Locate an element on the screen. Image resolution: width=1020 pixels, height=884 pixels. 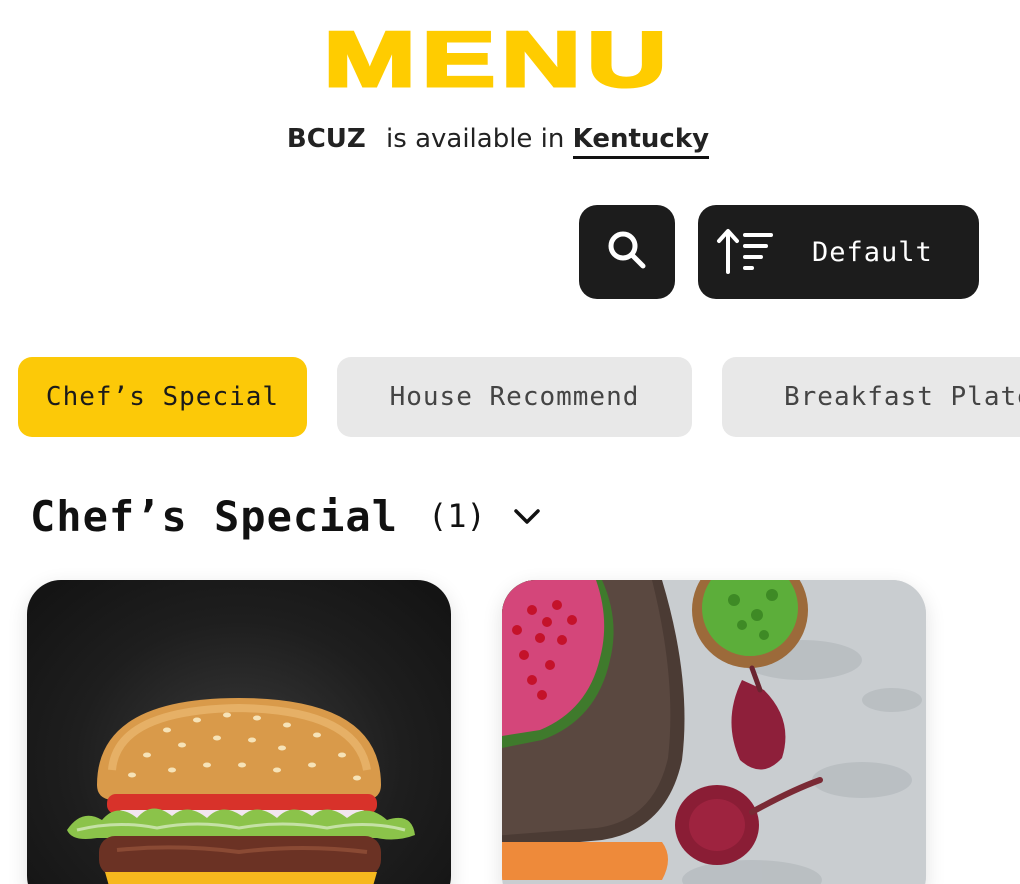
section-header: Chef’s Special (1) is located at coordinates (286, 516).